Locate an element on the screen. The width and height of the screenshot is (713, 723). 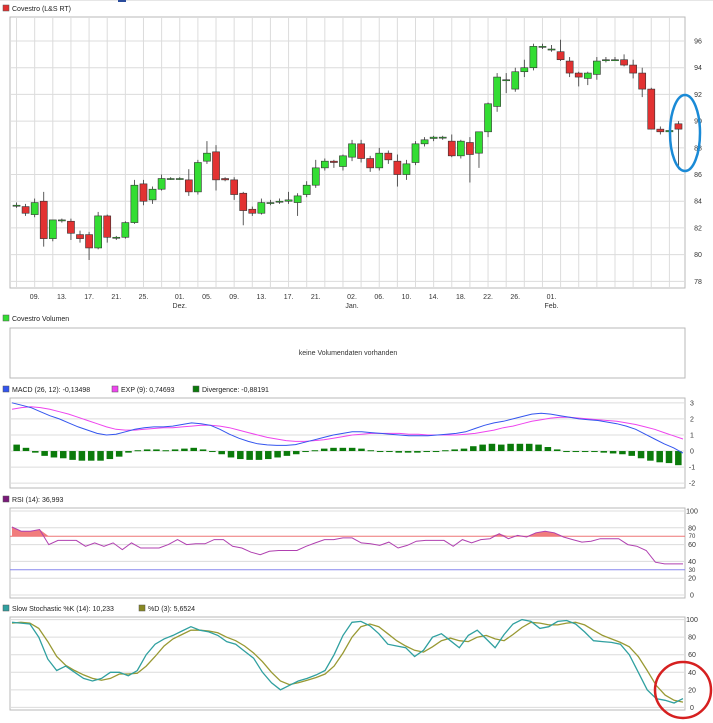
rsi-legend-swatch is located at coordinates (6, 499).